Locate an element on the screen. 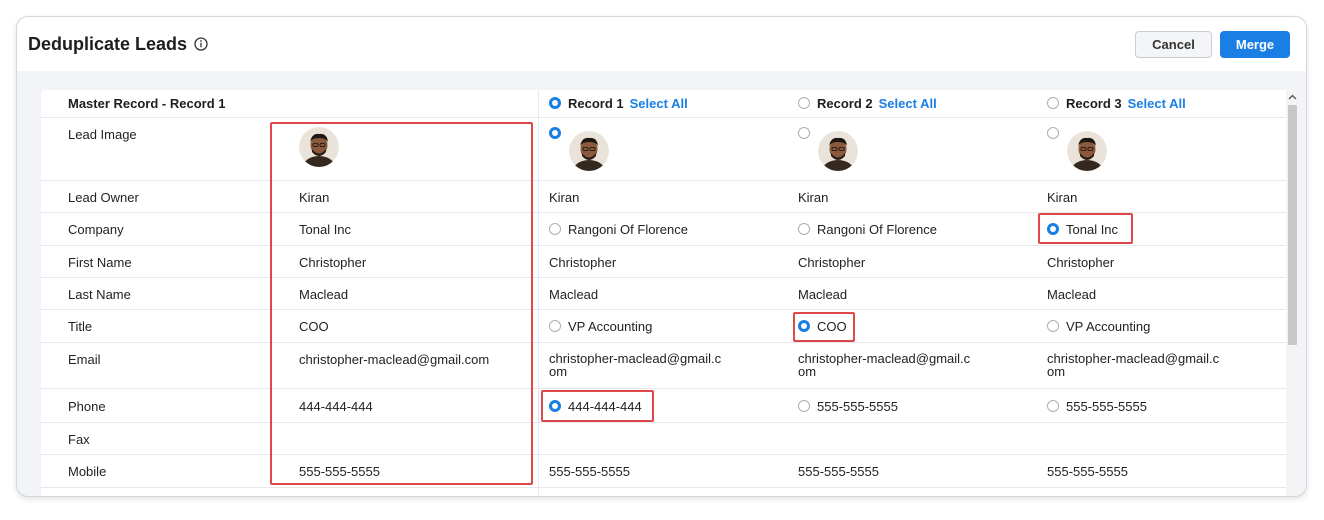 The image size is (1324, 520). field-label: First Name is located at coordinates (100, 262).